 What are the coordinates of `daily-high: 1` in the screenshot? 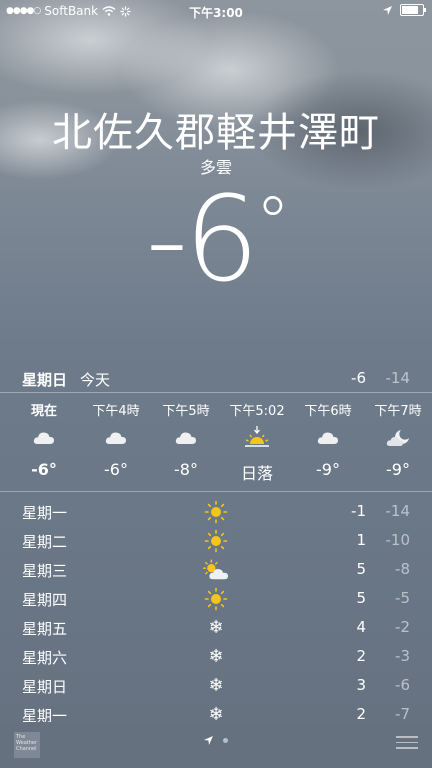 It's located at (361, 540).